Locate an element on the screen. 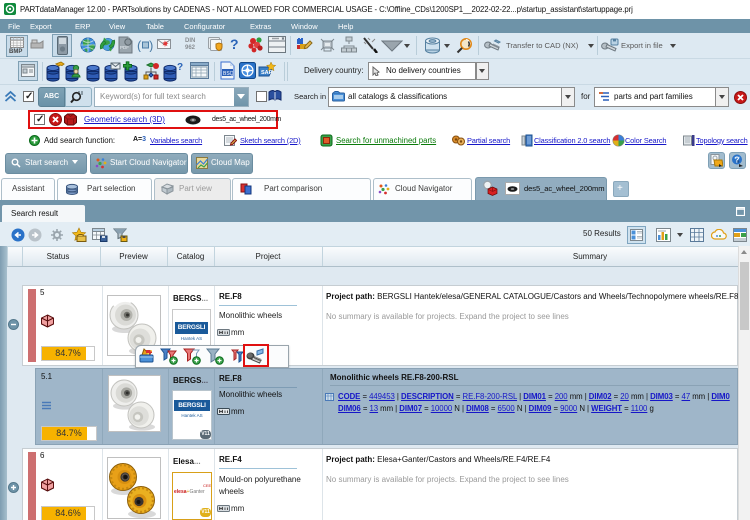  svg-text: SAP is located at coordinates (267, 73).